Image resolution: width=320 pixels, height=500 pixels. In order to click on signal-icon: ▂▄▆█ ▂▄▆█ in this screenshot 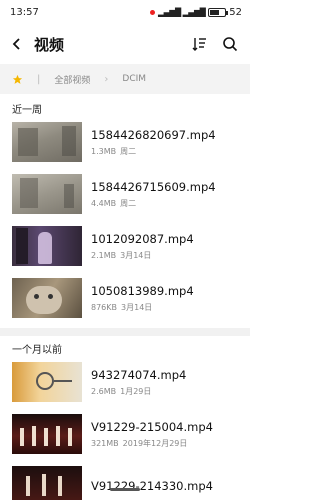, I will do `click(182, 12)`.